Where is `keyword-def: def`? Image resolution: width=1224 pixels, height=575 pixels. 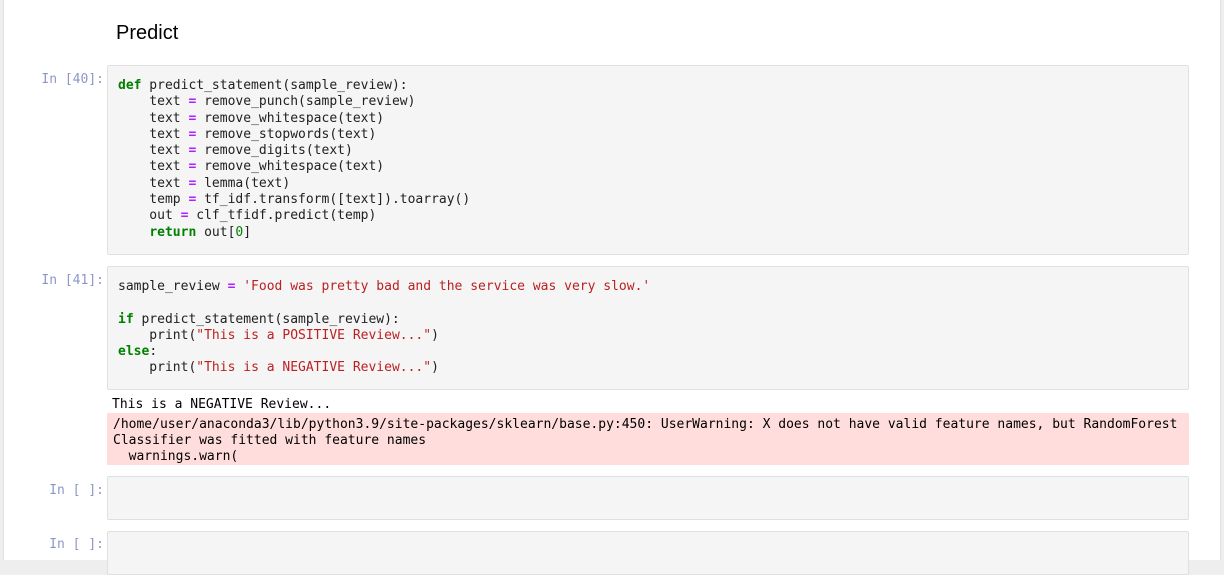
keyword-def: def is located at coordinates (130, 85).